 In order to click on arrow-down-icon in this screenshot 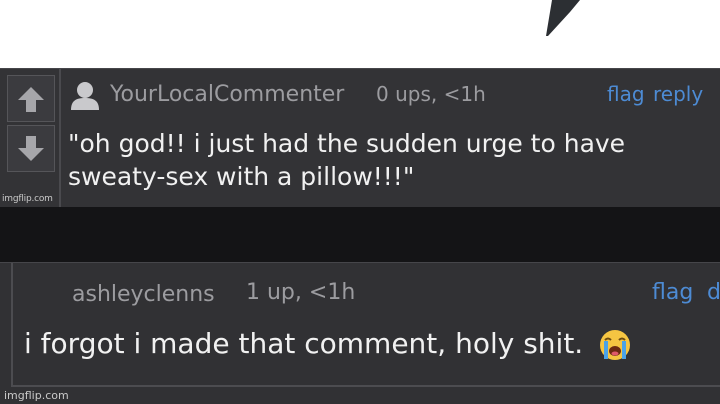, I will do `click(31, 148)`.